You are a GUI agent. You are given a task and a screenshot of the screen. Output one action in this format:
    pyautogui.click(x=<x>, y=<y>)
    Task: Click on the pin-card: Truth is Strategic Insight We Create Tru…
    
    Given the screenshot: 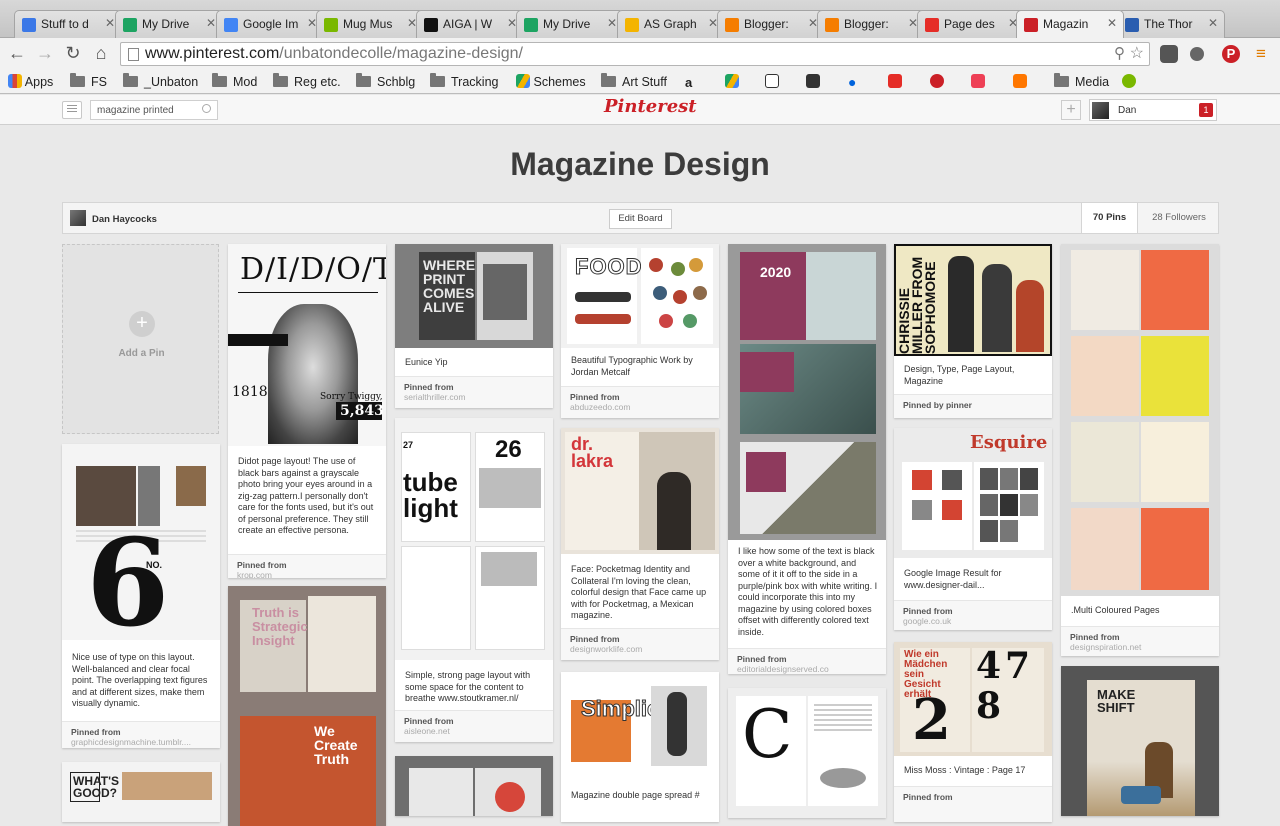 What is the action you would take?
    pyautogui.click(x=307, y=706)
    